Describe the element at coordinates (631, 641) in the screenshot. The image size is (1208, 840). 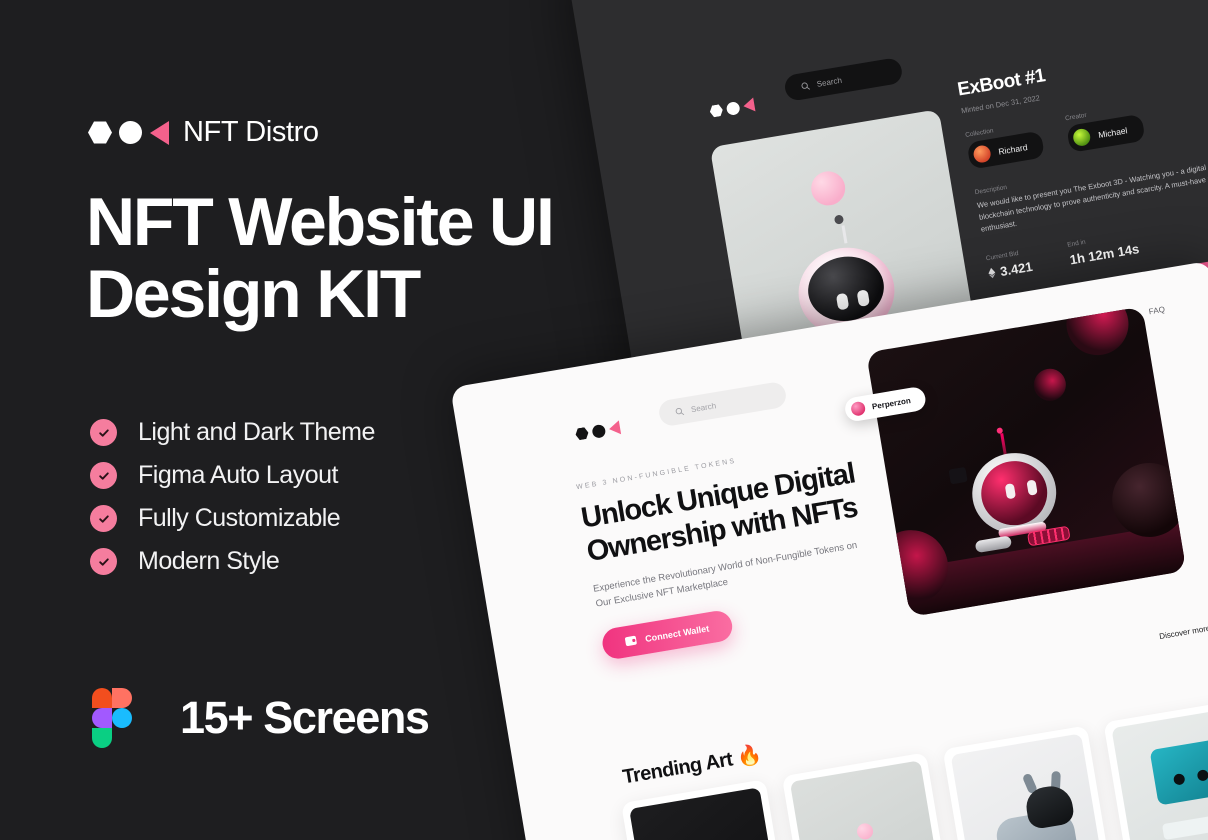
I see `wallet-icon` at that location.